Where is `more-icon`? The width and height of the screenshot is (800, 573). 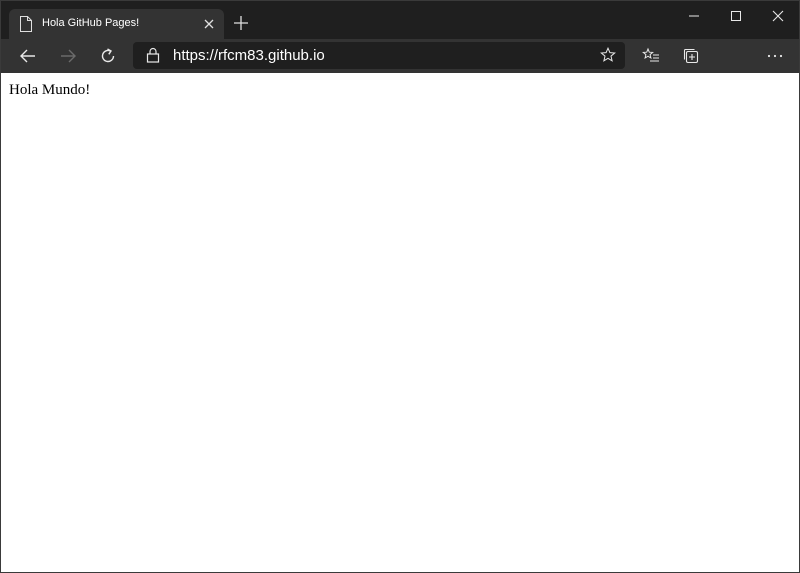
more-icon is located at coordinates (775, 56).